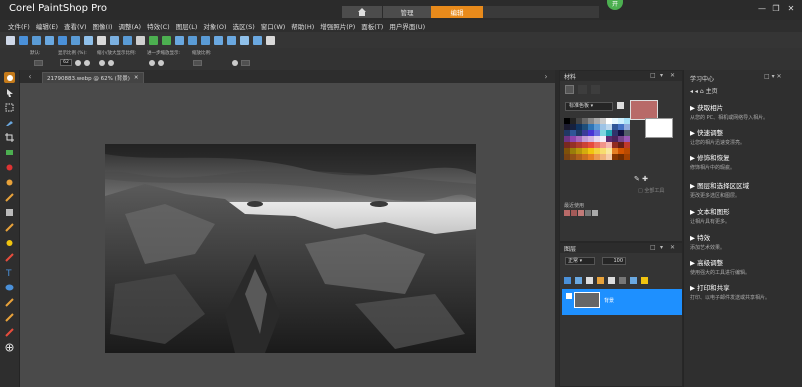 The image size is (802, 387). I want to click on new-mask-icon, so click(578, 280).